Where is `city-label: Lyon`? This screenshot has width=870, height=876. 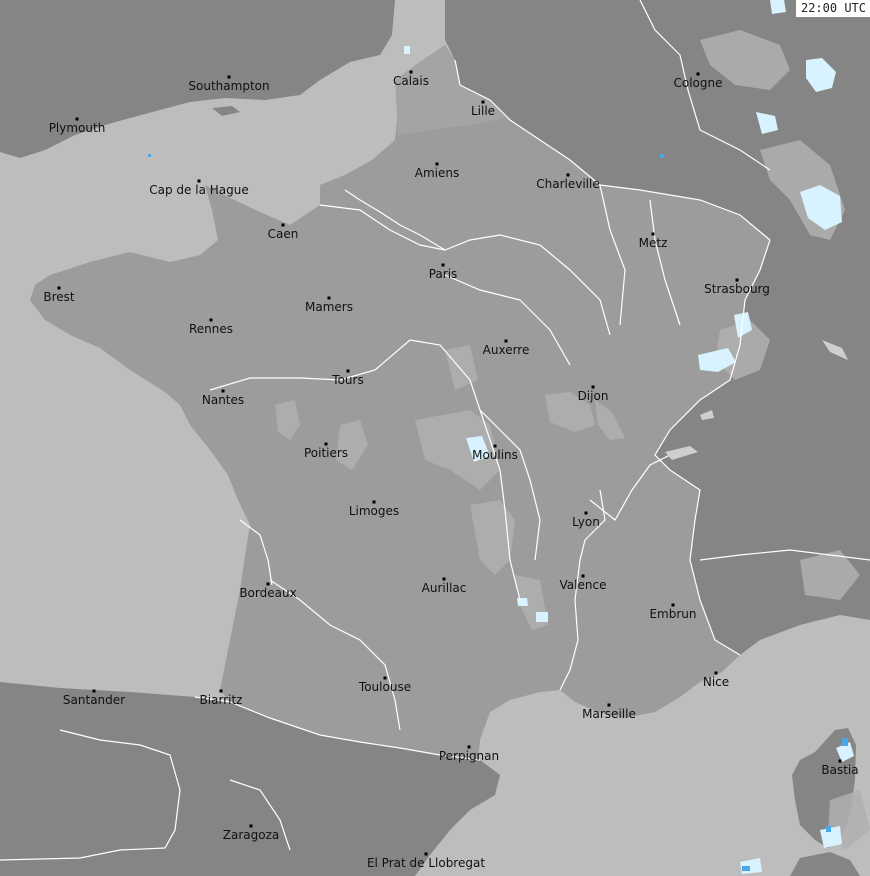
city-label: Lyon is located at coordinates (586, 522).